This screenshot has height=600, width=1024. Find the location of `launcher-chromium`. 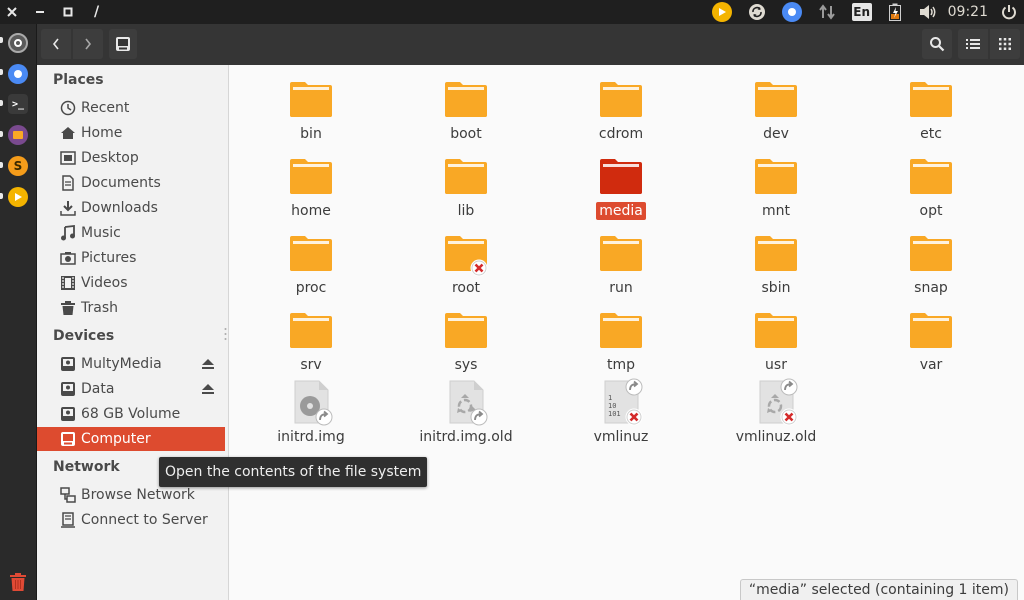

launcher-chromium is located at coordinates (18, 74).